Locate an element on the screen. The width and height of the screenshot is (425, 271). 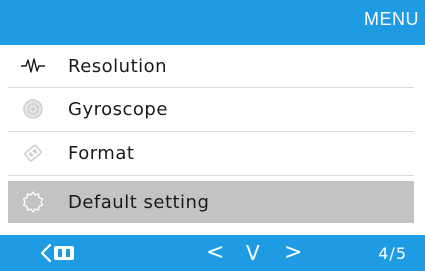
next-button: > is located at coordinates (293, 253).